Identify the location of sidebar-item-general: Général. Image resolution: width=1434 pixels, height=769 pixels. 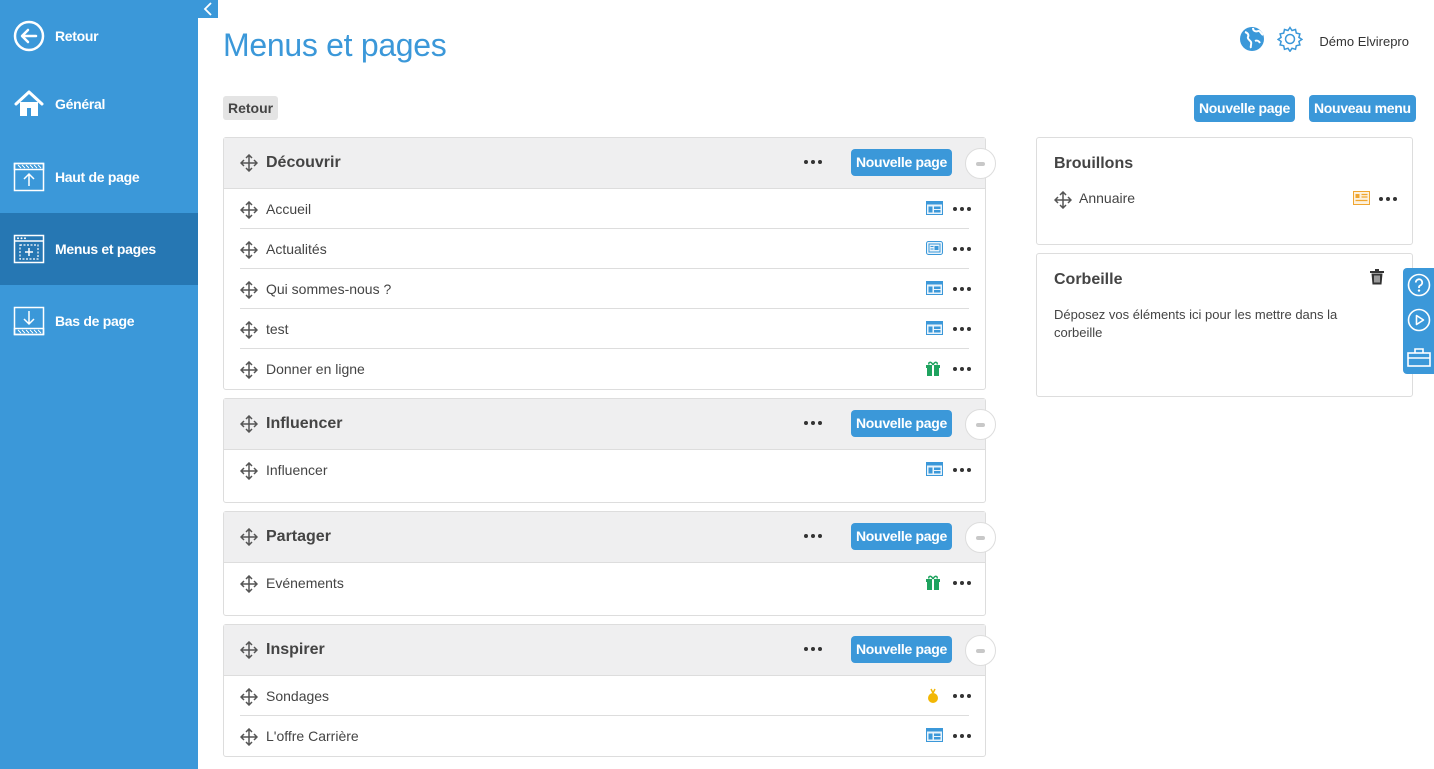
(99, 104).